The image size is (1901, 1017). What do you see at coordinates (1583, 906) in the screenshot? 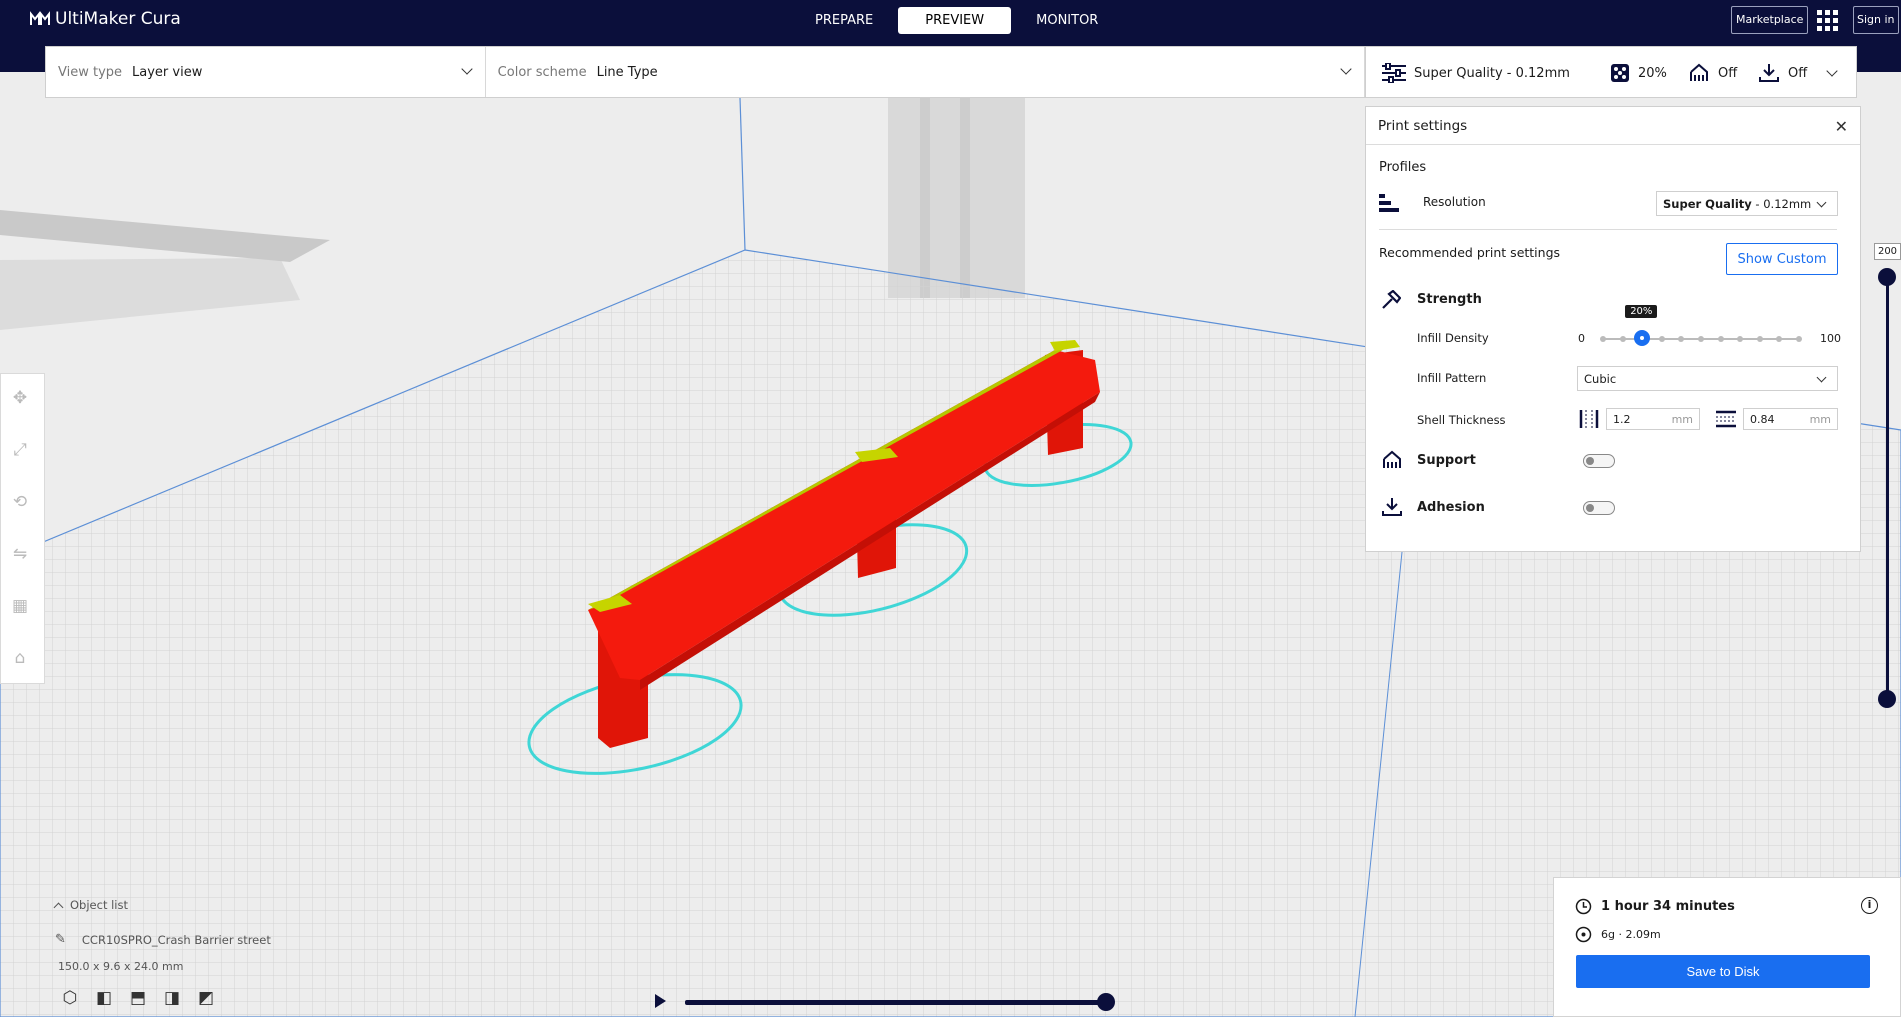
I see `clock-icon` at bounding box center [1583, 906].